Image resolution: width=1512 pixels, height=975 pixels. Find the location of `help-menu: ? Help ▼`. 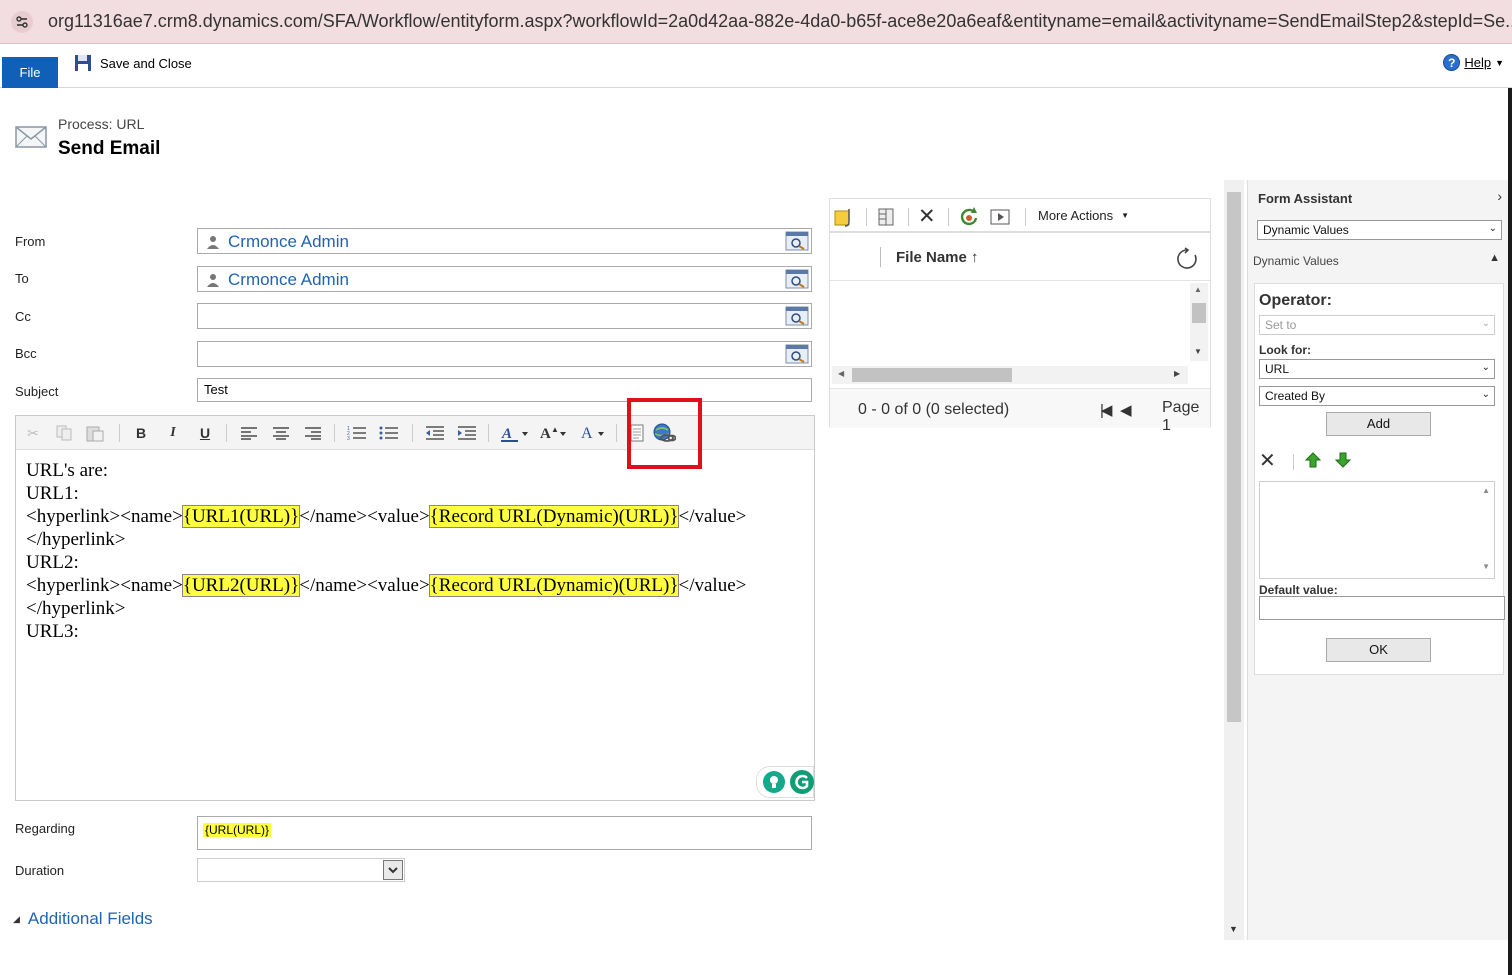

help-menu: ? Help ▼ is located at coordinates (1473, 62).